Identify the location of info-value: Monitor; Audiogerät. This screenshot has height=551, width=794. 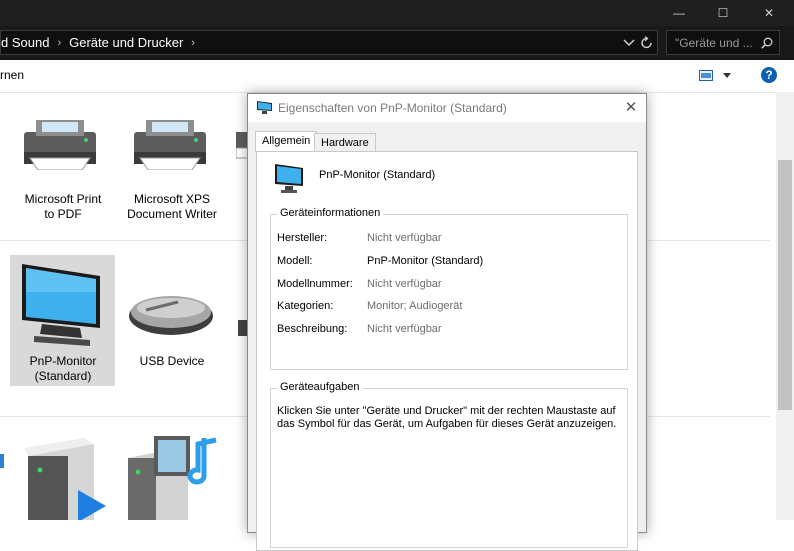
(415, 306).